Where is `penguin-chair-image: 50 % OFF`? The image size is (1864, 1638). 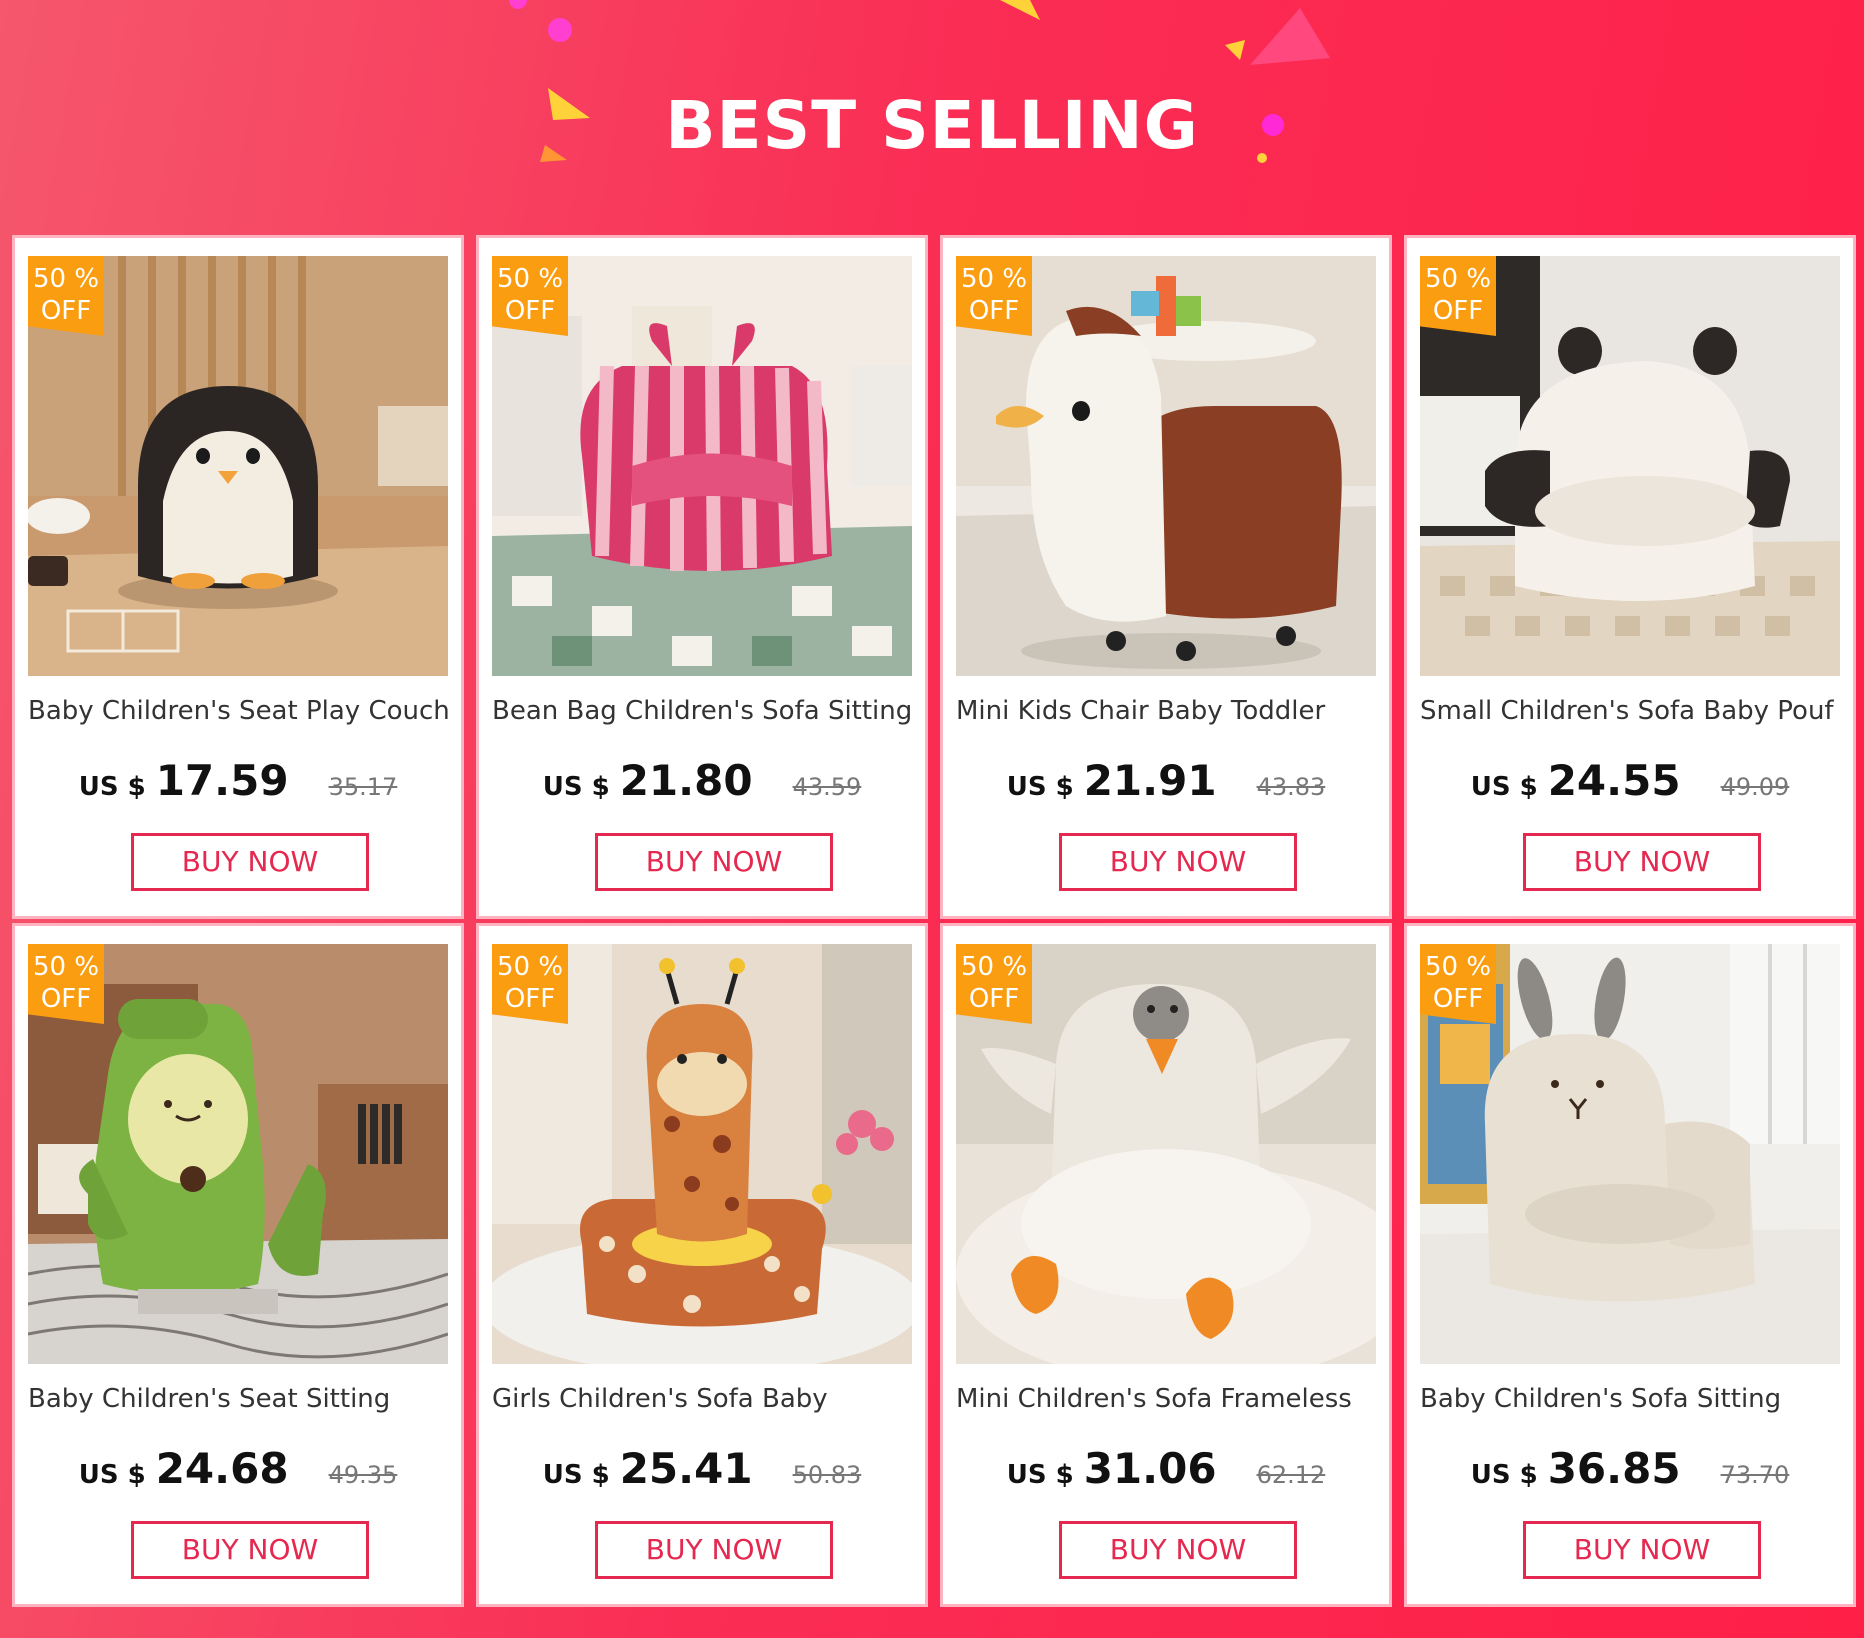
penguin-chair-image: 50 % OFF is located at coordinates (238, 466).